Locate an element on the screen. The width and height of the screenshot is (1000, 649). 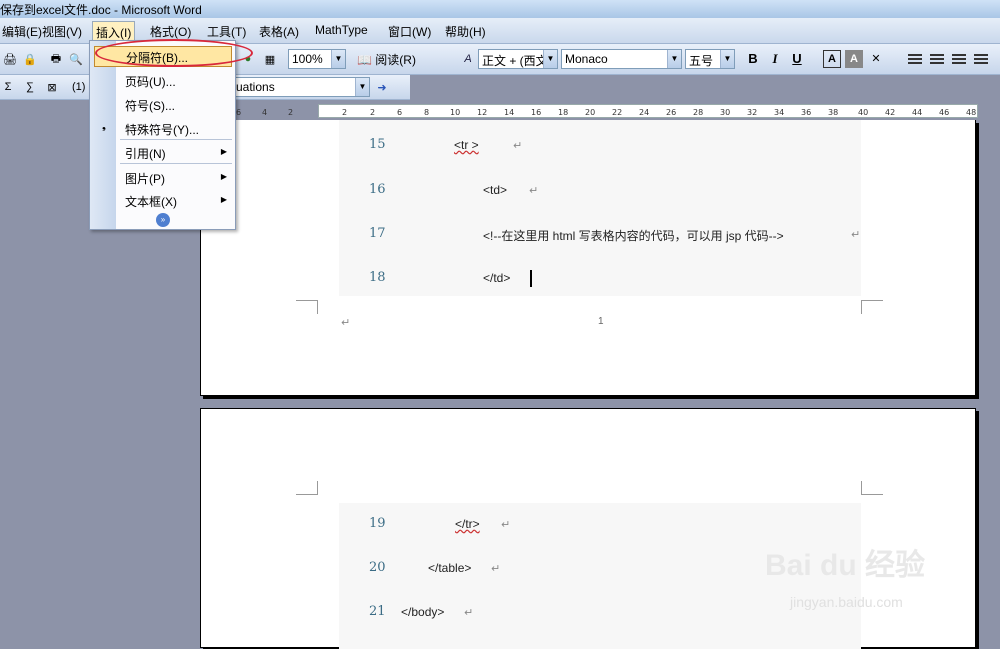
baidu-watermark-url: jingyan.baidu.com is located at coordinates (846, 602).